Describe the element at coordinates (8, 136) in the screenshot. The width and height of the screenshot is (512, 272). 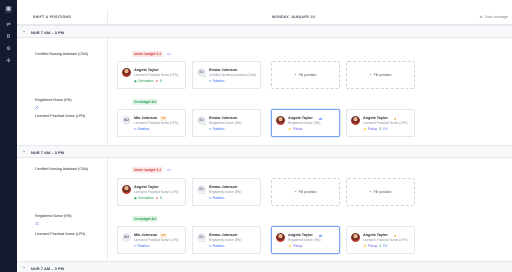
I see `nav-rail: ▦ ⇌ B ⚙ ✣` at that location.